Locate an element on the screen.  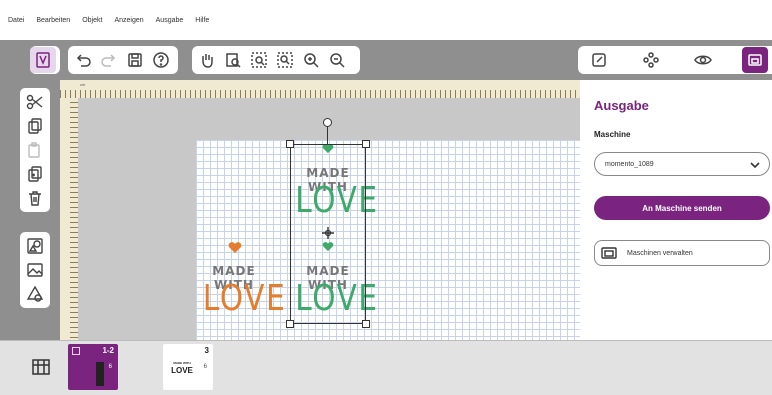
arrange-icon is located at coordinates (651, 60).